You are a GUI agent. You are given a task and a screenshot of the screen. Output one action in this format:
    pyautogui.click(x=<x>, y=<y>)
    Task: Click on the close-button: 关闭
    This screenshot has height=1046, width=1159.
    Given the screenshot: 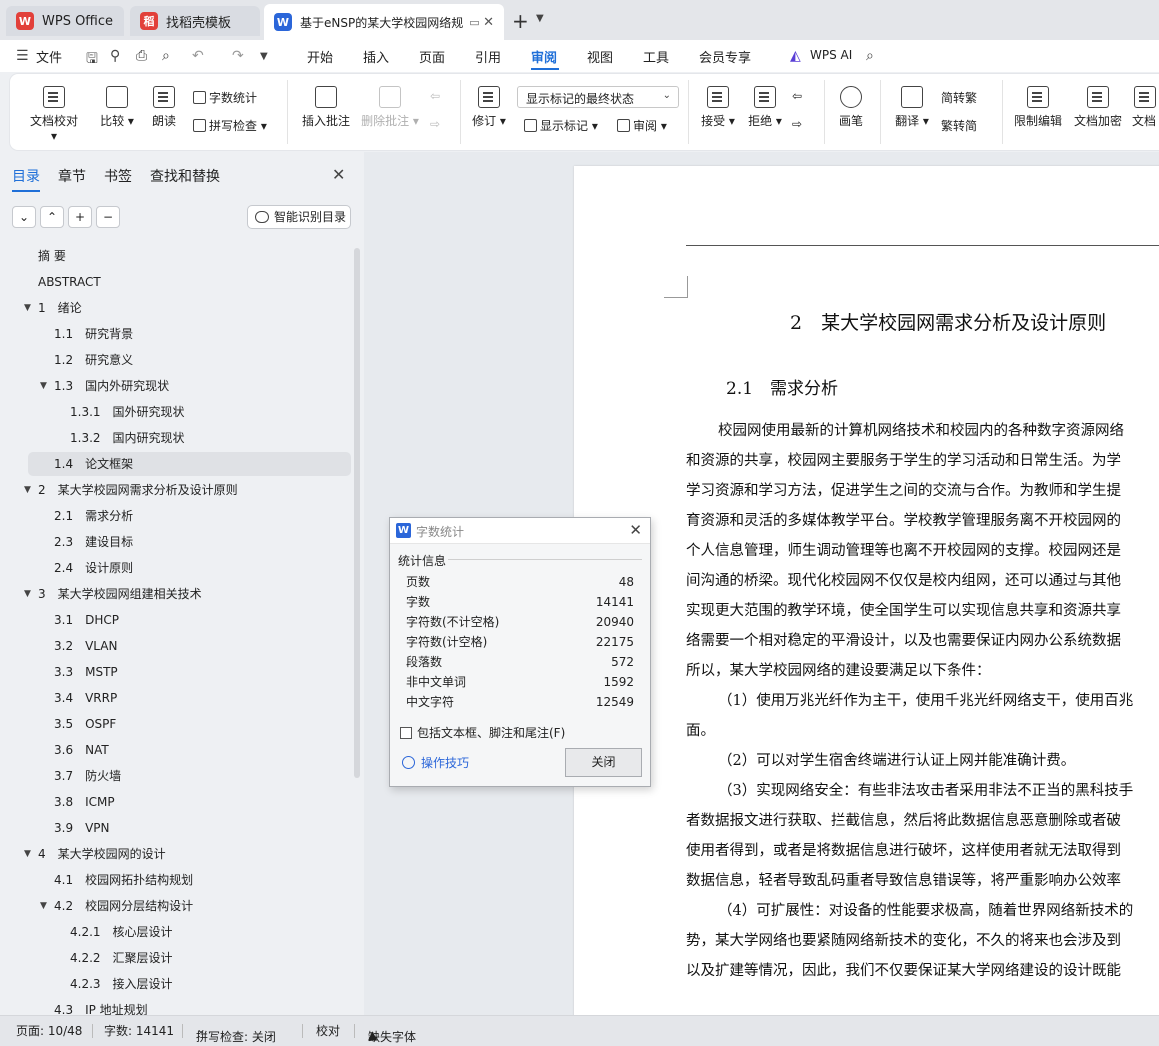 What is the action you would take?
    pyautogui.click(x=603, y=762)
    